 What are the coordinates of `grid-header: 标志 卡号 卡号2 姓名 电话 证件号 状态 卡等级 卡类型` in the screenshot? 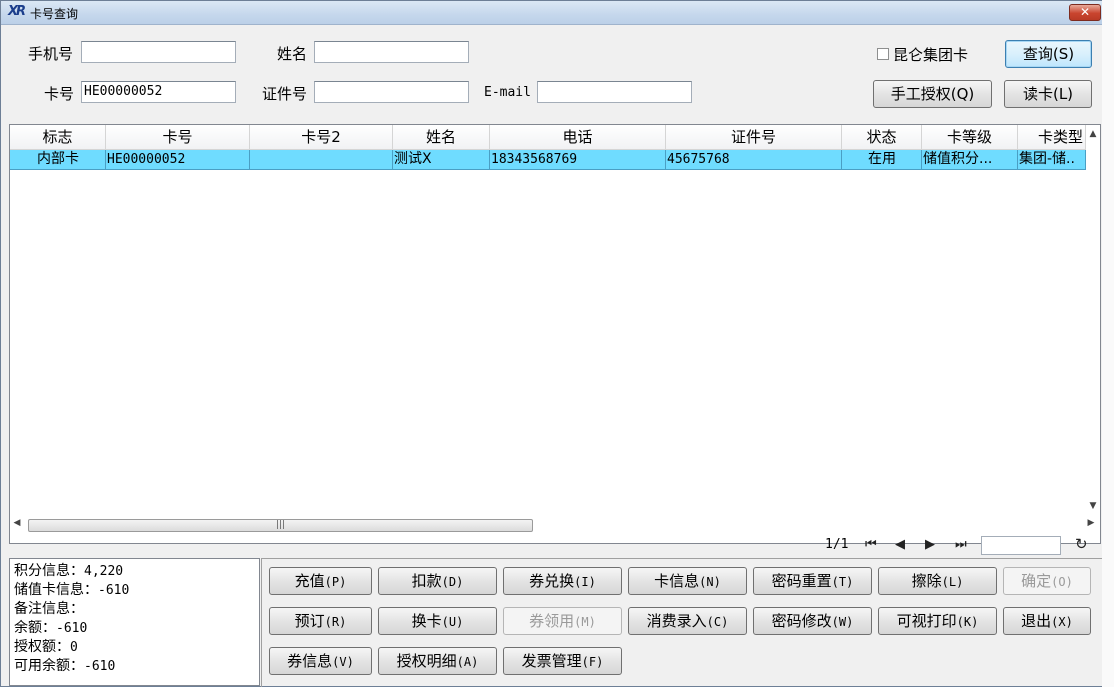 It's located at (548, 137).